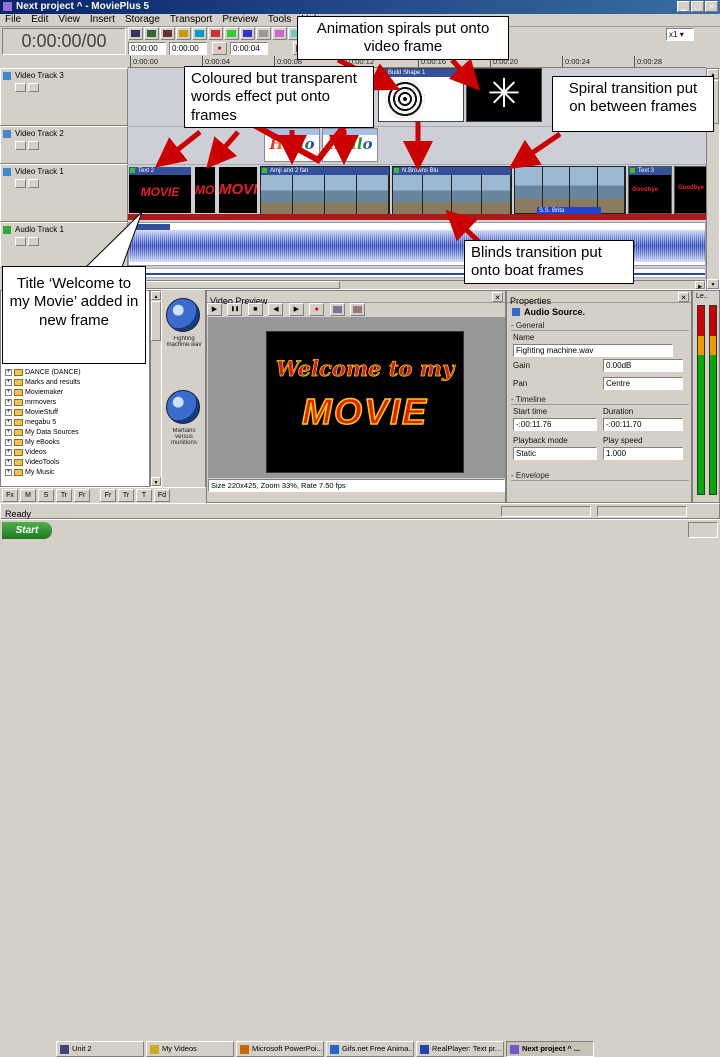 This screenshot has width=720, height=1057. Describe the element at coordinates (108, 495) in the screenshot. I see `frame-up-button: Fr` at that location.